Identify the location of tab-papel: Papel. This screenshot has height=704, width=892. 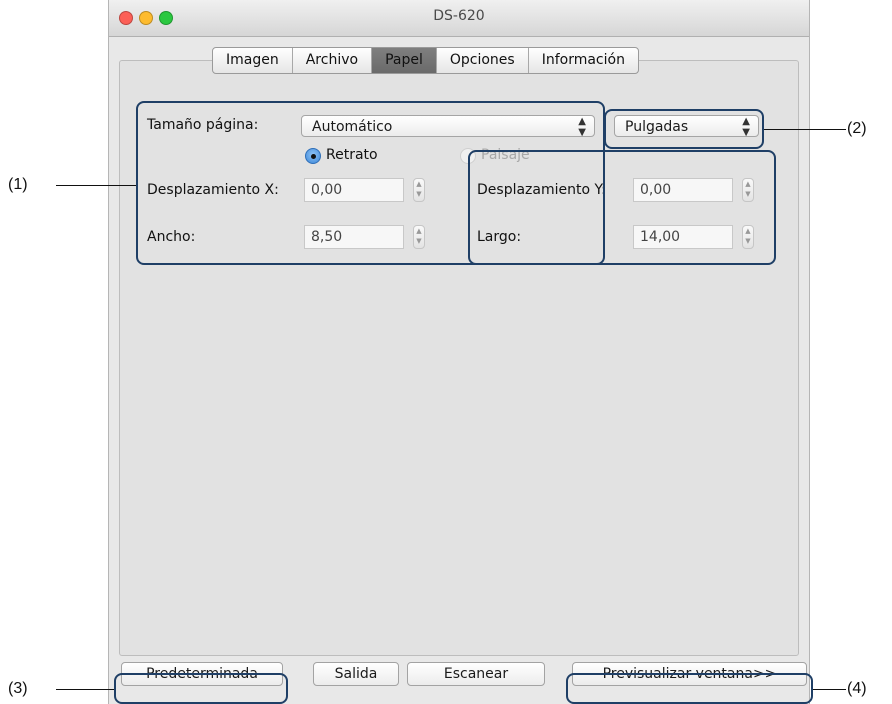
(404, 60).